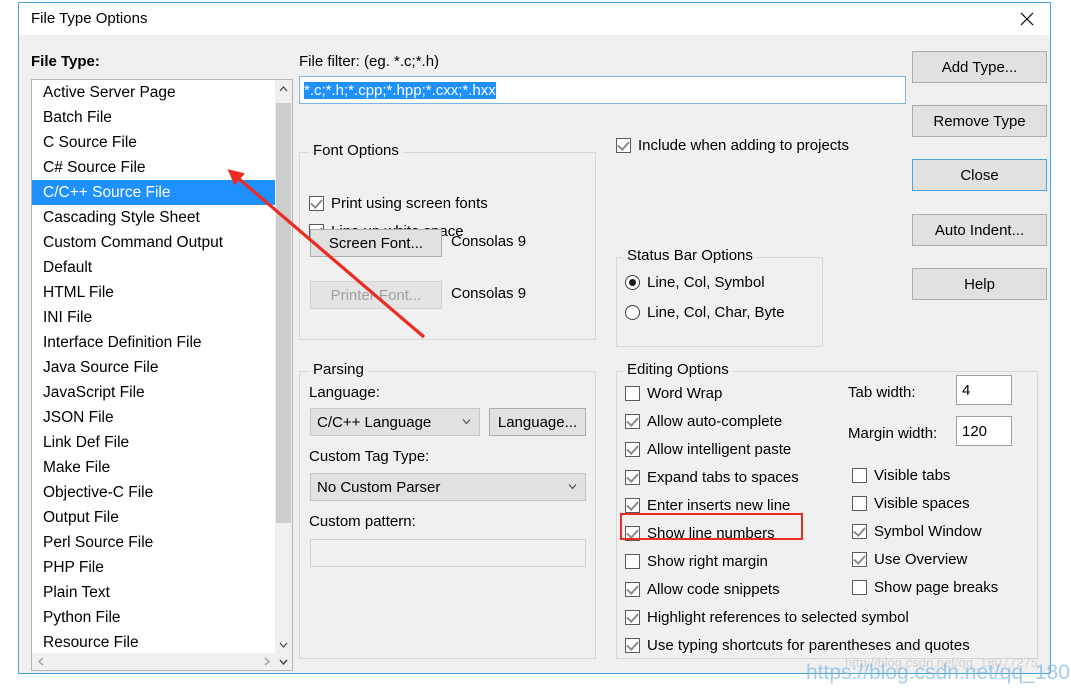 The image size is (1071, 692). What do you see at coordinates (153, 392) in the screenshot?
I see `list-item: JavaScript File` at bounding box center [153, 392].